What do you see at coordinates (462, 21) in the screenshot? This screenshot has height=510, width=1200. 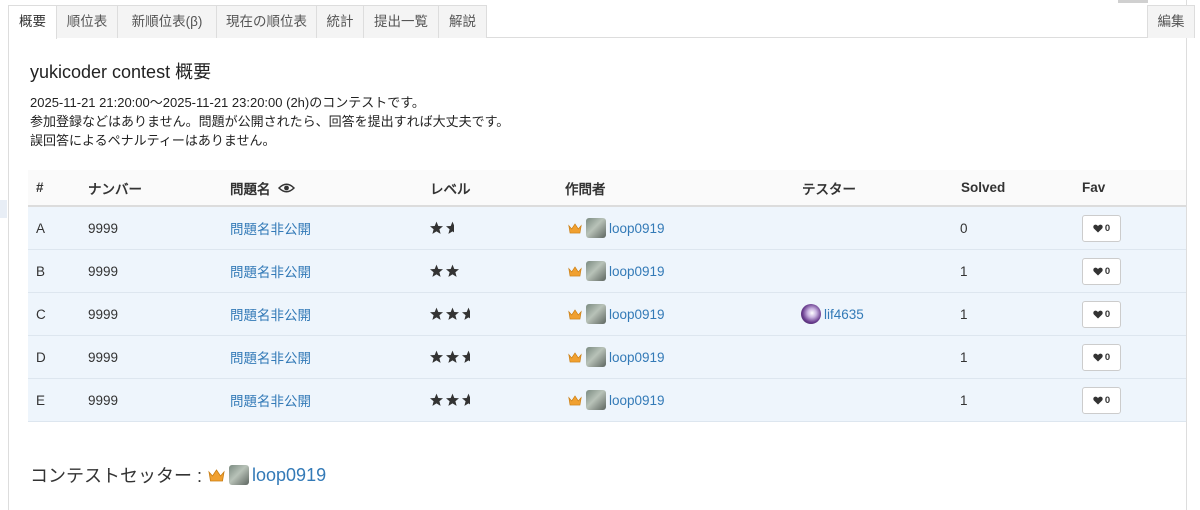 I see `tab-editorial: 解説` at bounding box center [462, 21].